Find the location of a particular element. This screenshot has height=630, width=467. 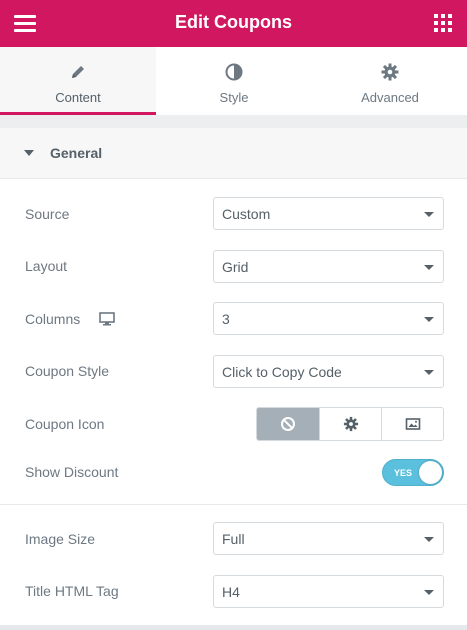

select-value: Full is located at coordinates (233, 539).